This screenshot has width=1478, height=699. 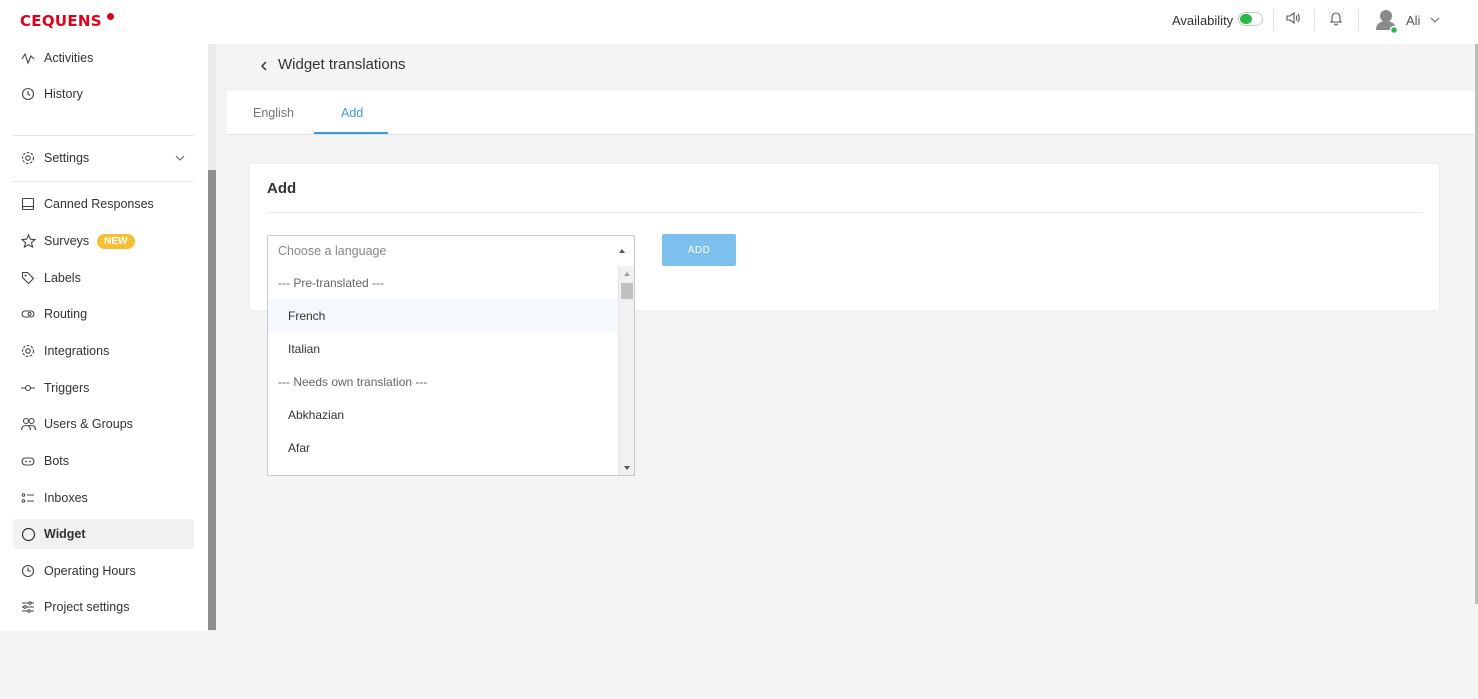 I want to click on sidebar-item-label: Canned Responses, so click(x=99, y=204).